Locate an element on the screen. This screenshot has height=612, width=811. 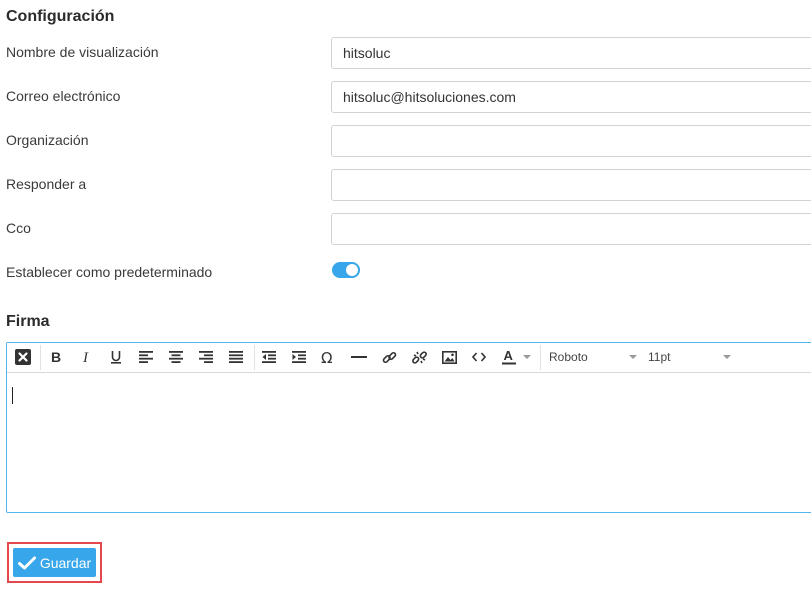
checkmark-icon is located at coordinates (26, 562).